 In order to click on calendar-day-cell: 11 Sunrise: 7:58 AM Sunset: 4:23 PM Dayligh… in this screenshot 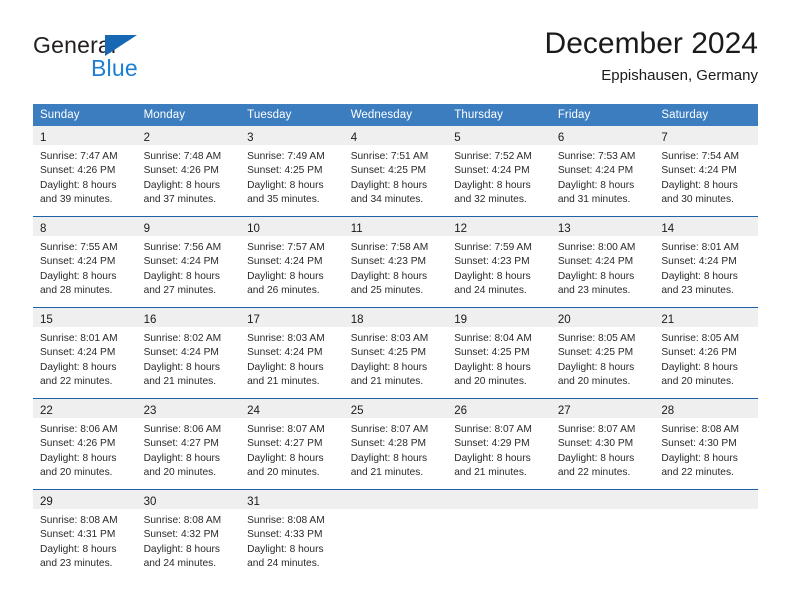, I will do `click(395, 262)`.